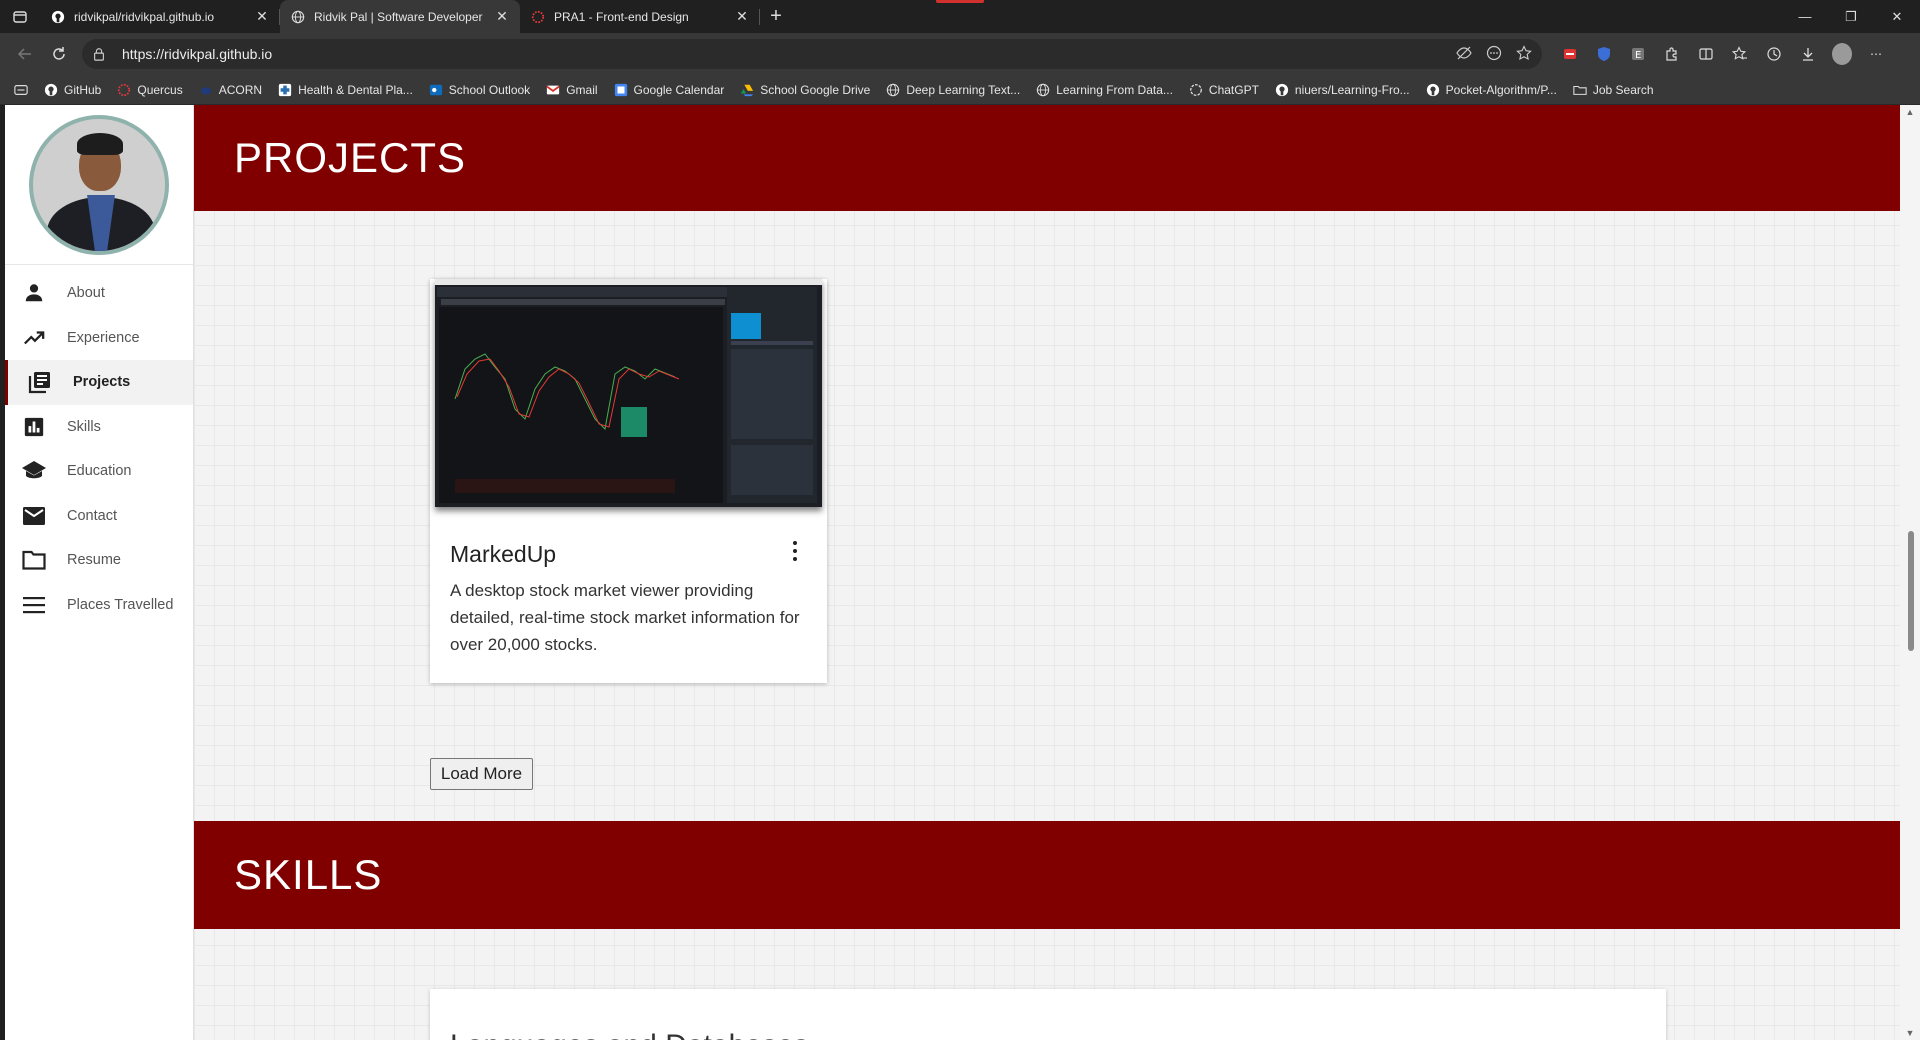  I want to click on bookmark-item: GitHub, so click(72, 90).